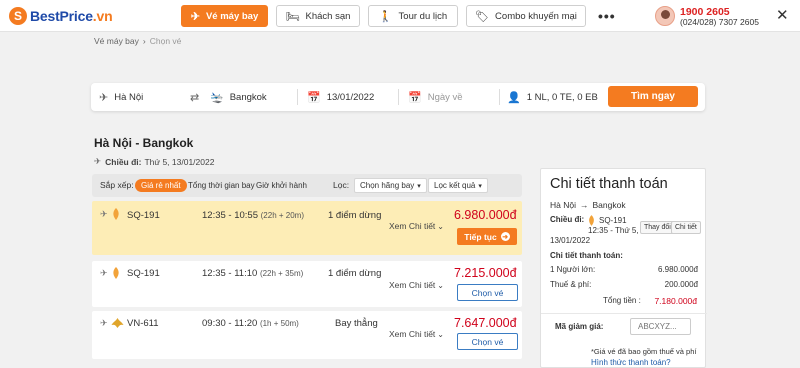  I want to click on nav-tours-button: 🚶 Tour du lịch, so click(413, 16).